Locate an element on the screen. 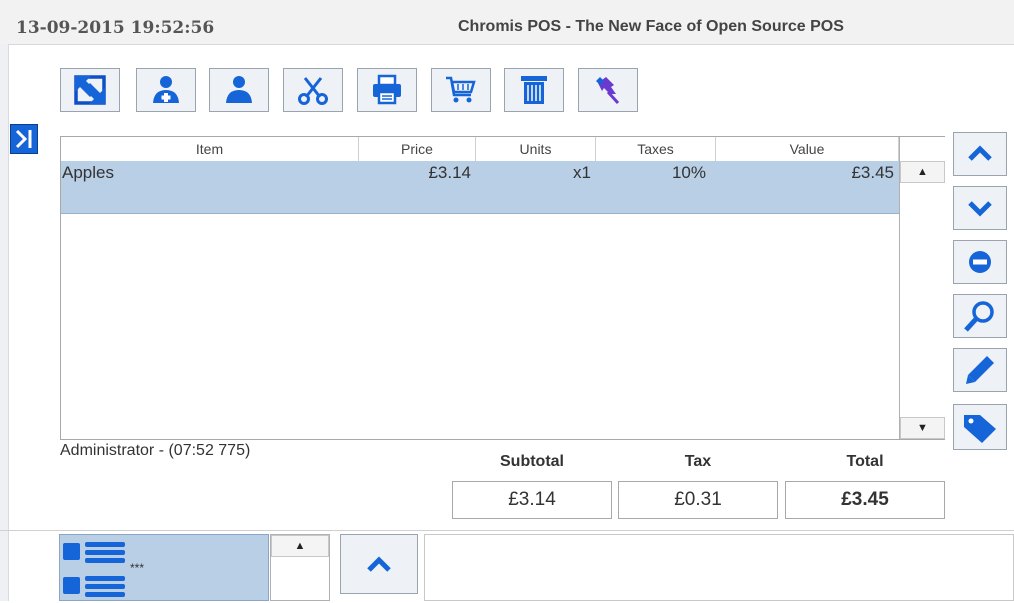 This screenshot has width=1014, height=603. delete-ticket-button is located at coordinates (534, 90).